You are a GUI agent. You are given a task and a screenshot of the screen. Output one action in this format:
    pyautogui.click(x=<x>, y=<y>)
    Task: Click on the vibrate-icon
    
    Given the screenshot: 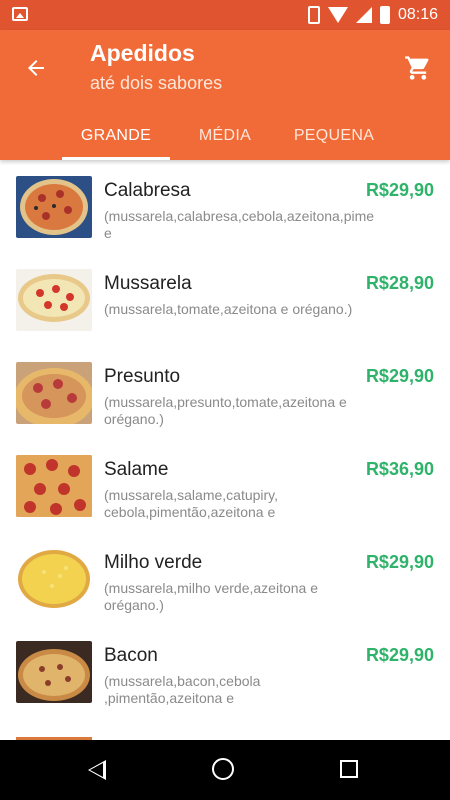 What is the action you would take?
    pyautogui.click(x=313, y=15)
    